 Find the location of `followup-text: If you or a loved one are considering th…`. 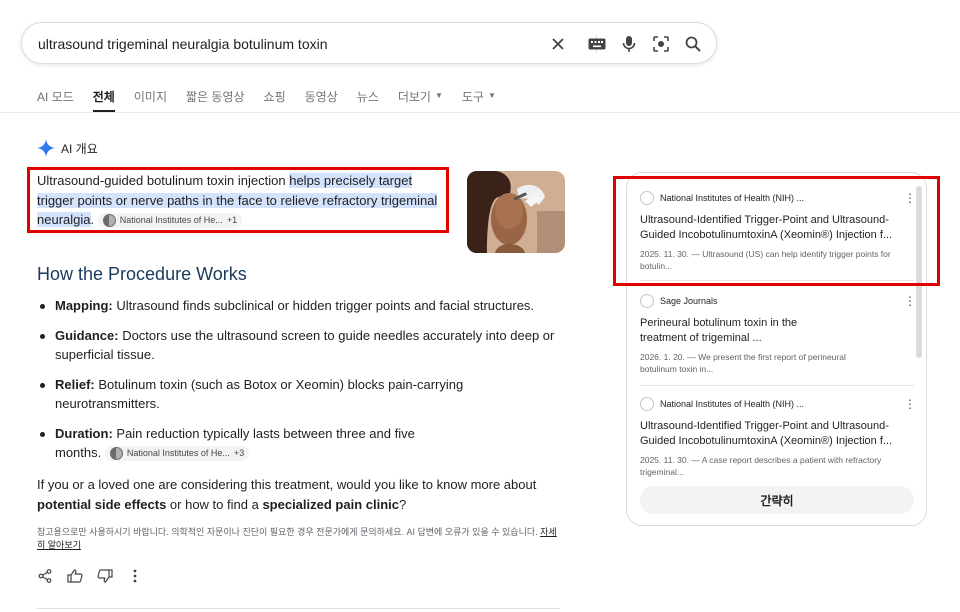

followup-text: If you or a loved one are considering th… is located at coordinates (287, 484).